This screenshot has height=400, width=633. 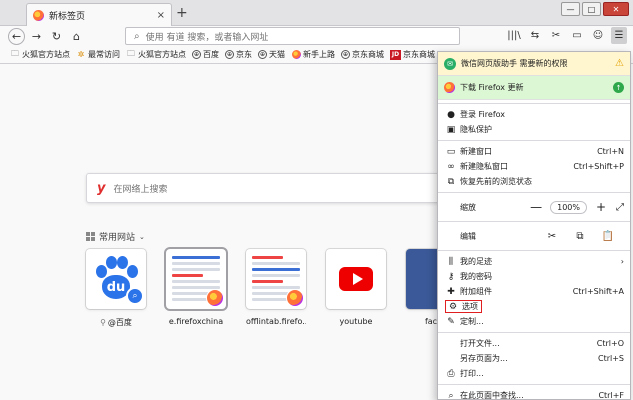 I want to click on bookmark-item: JD 京东商城, so click(x=412, y=54).